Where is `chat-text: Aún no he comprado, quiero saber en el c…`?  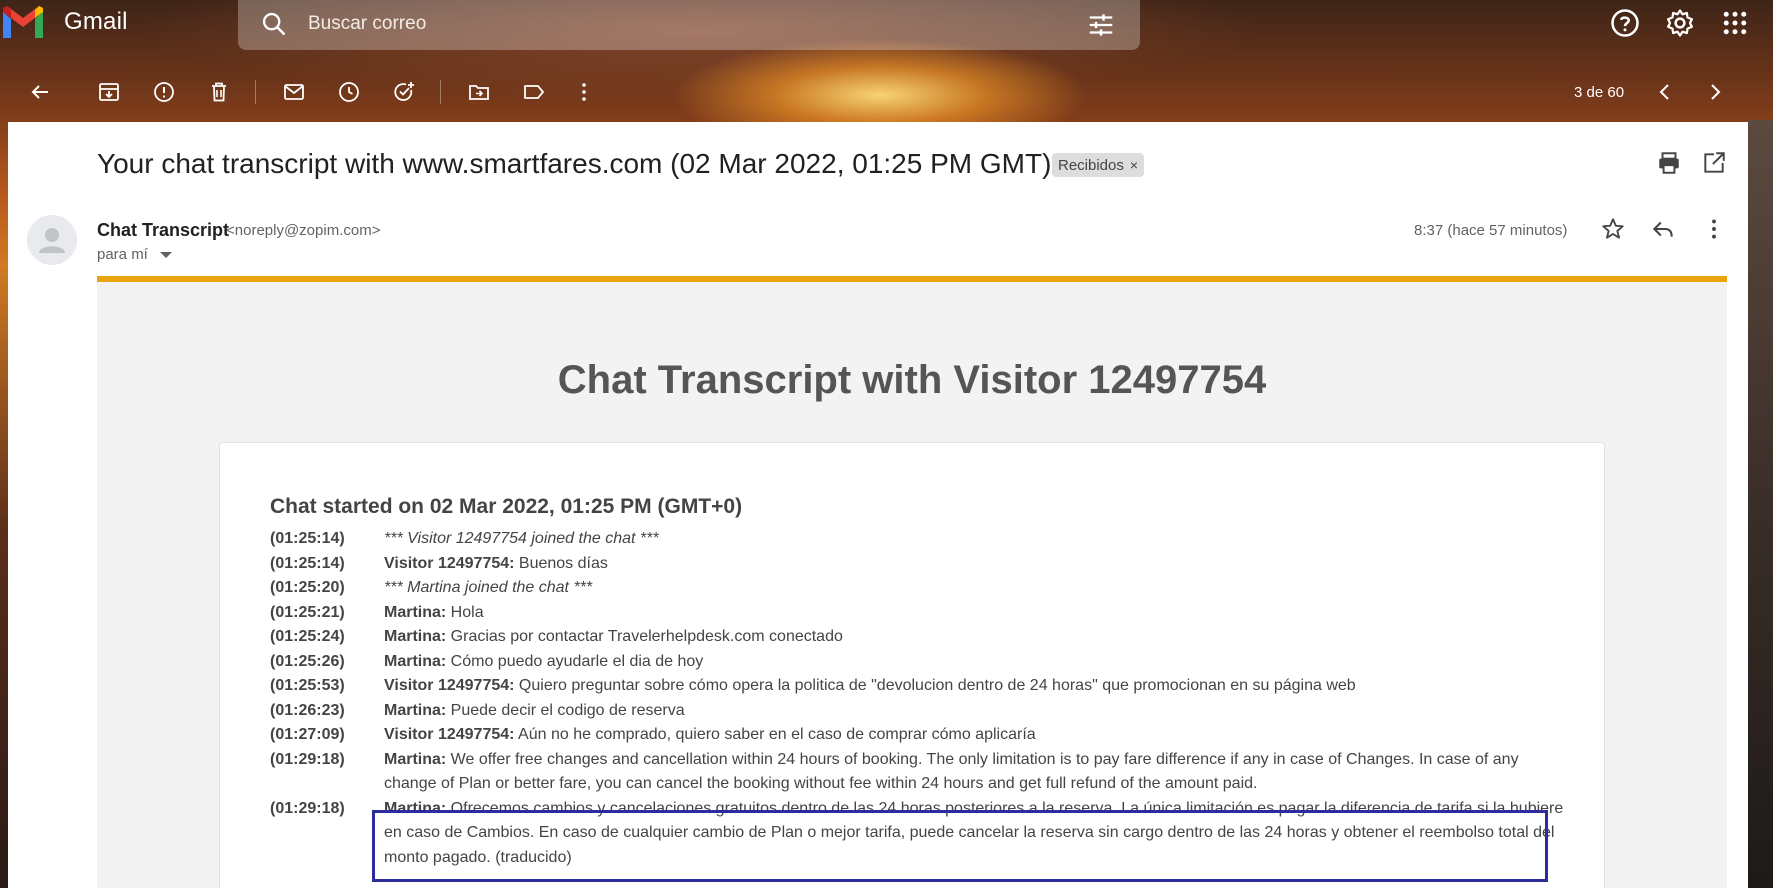
chat-text: Aún no he comprado, quiero saber en el c… is located at coordinates (775, 734).